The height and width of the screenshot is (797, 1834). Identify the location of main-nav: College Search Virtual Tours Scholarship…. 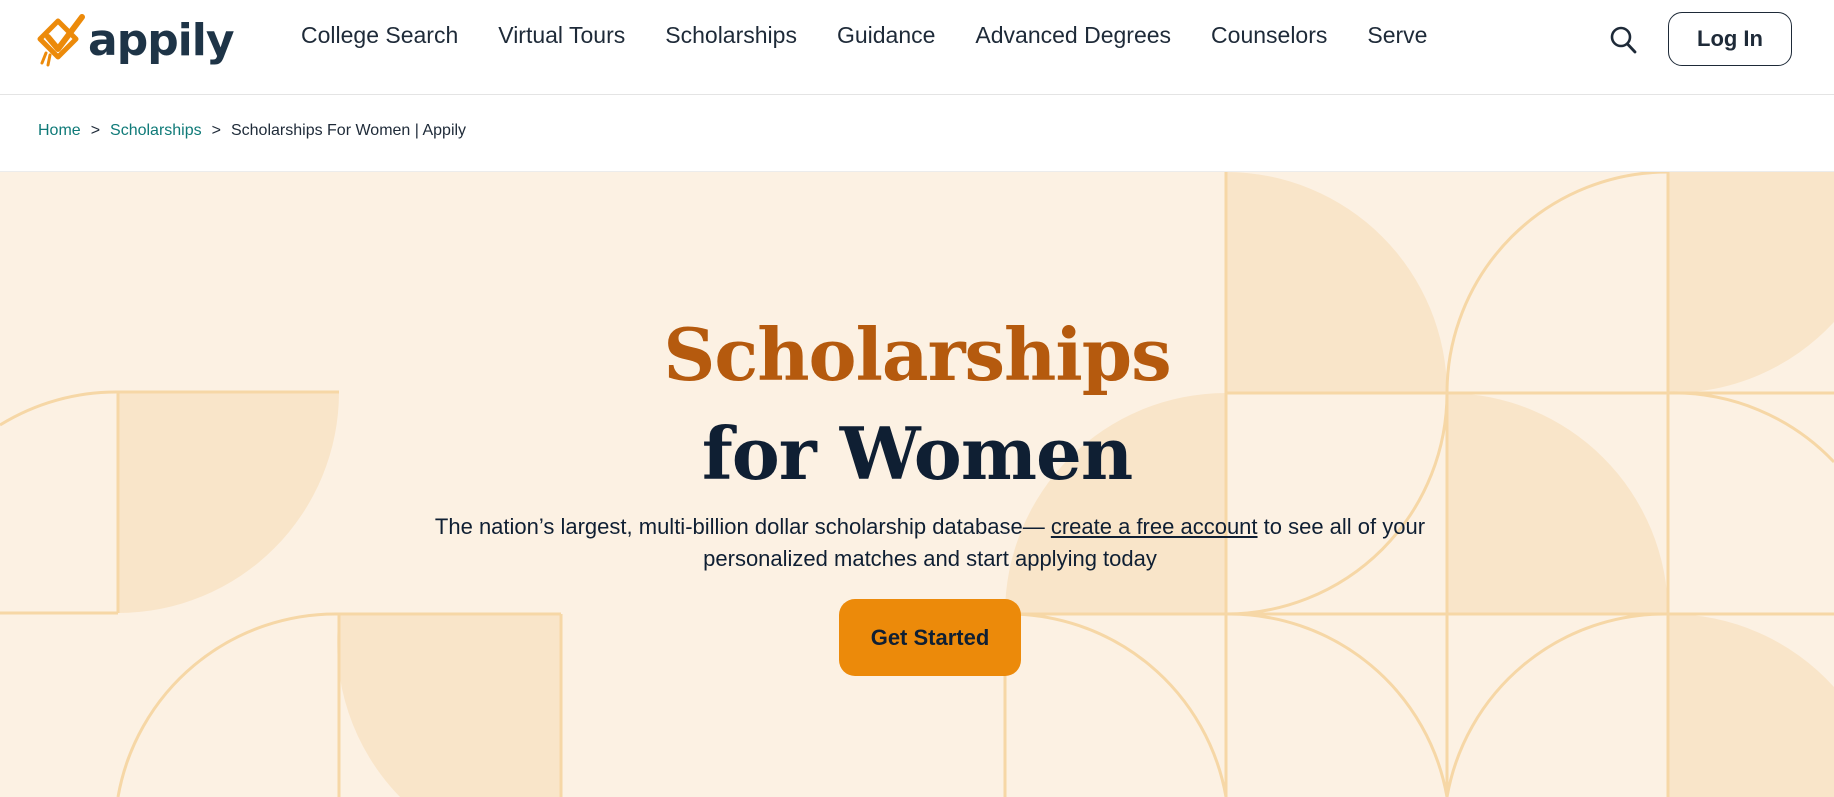
(884, 35).